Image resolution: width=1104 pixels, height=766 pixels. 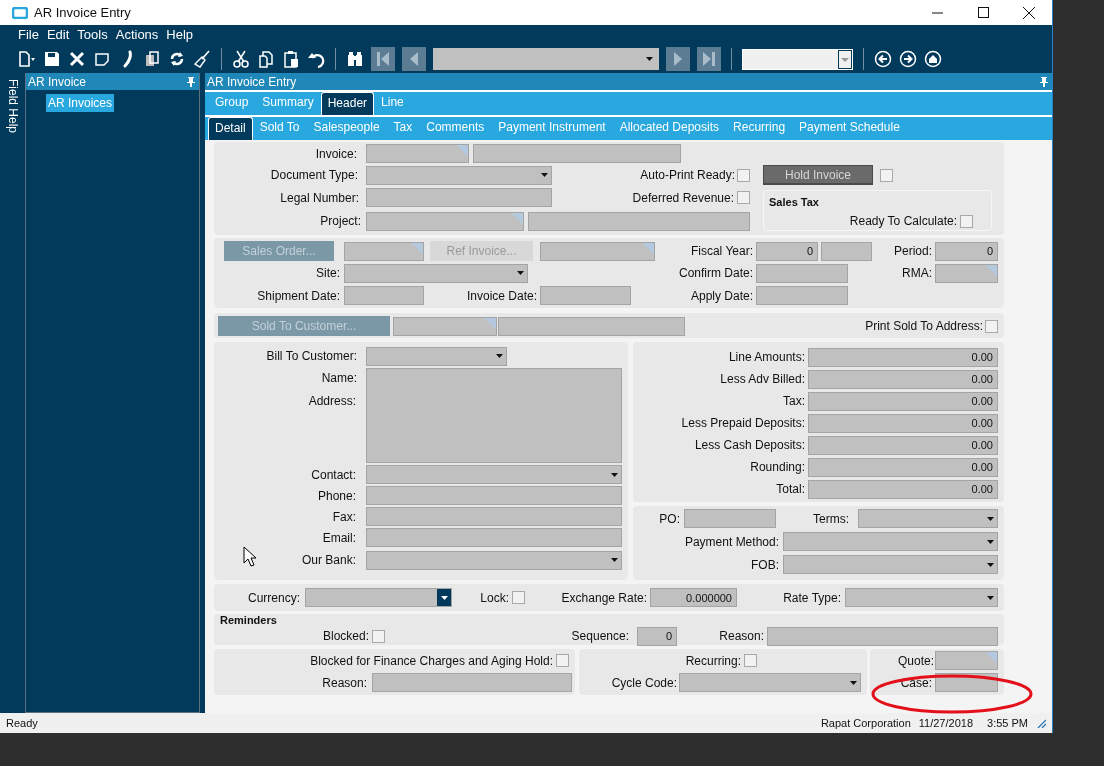 I want to click on search-combo, so click(x=797, y=59).